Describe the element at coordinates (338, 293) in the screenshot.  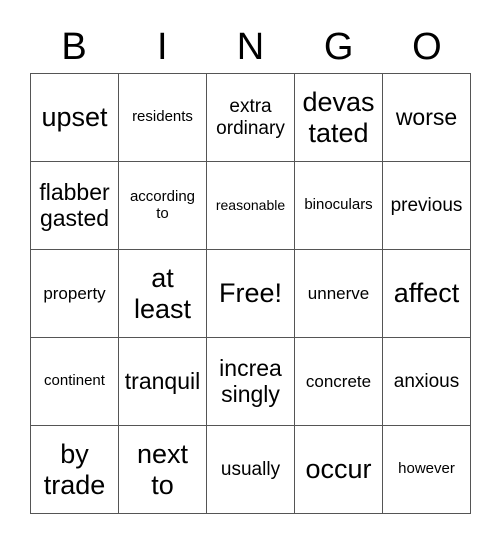
I see `bingo-cell: unnerve` at that location.